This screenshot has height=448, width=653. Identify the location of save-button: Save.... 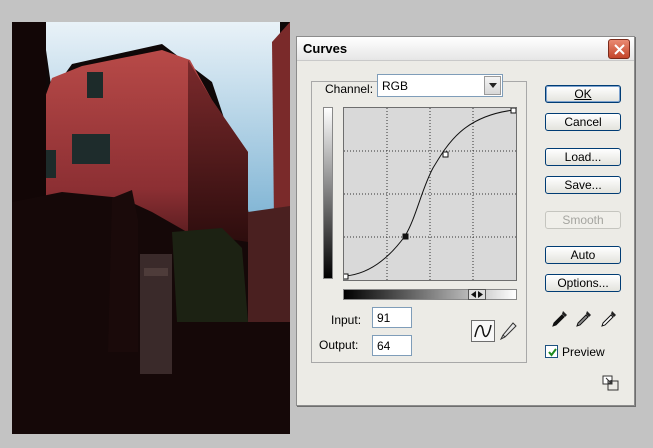
(583, 185).